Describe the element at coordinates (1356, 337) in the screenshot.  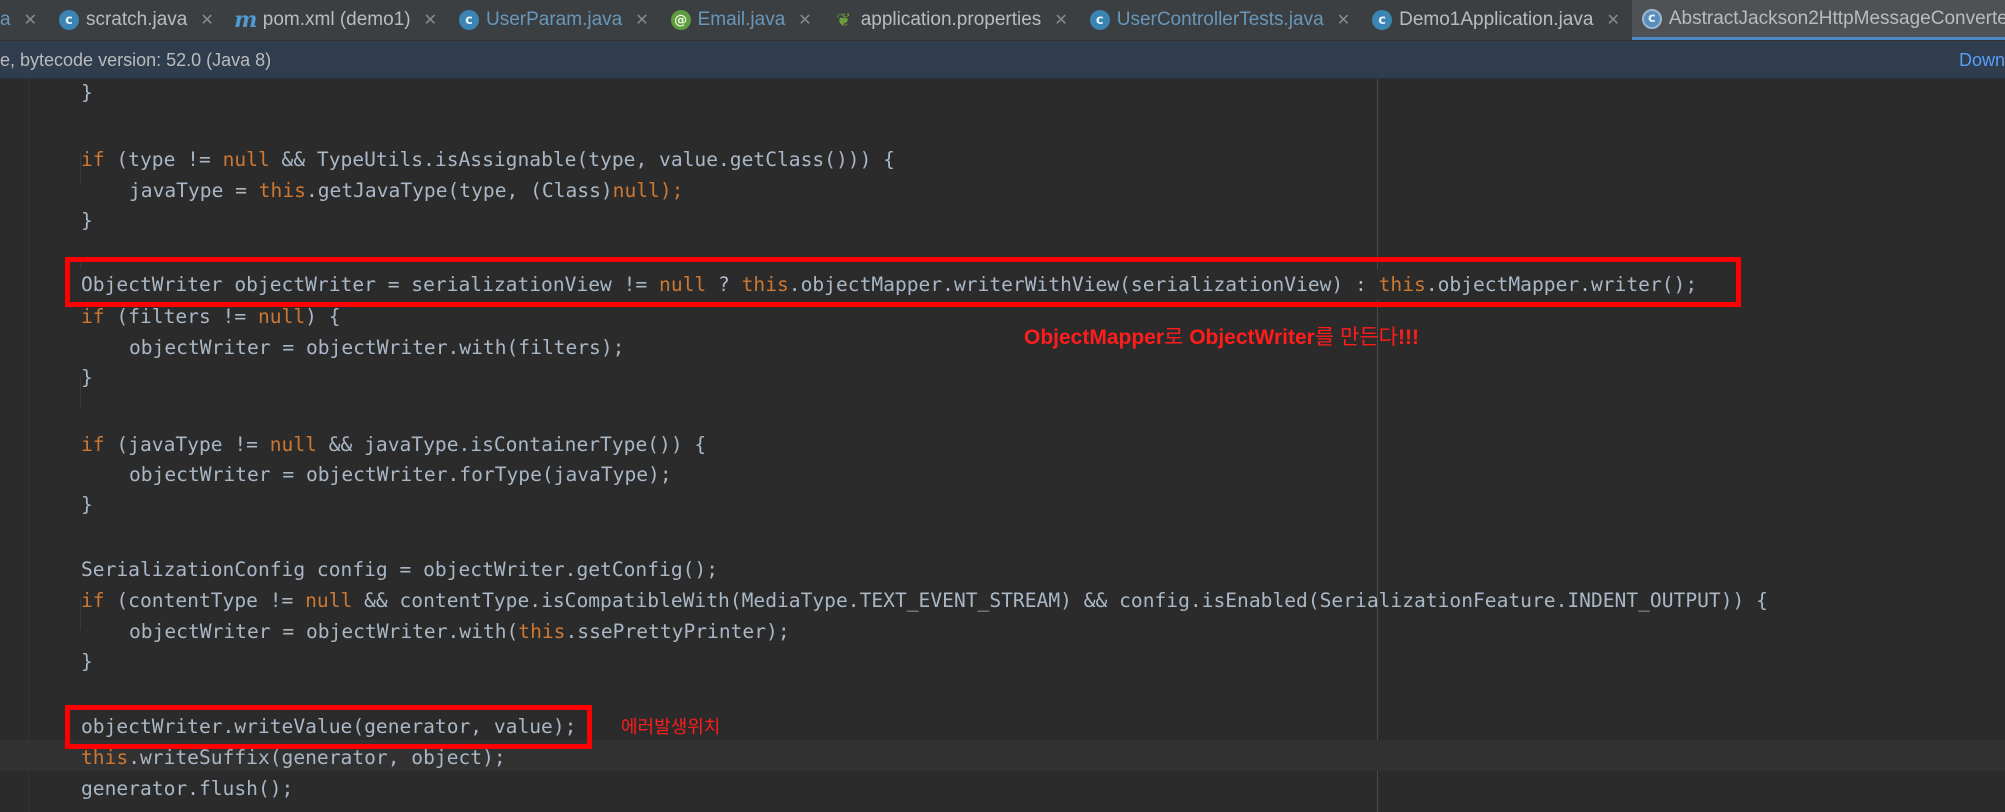
I see `annotation-text: 를 만든다` at that location.